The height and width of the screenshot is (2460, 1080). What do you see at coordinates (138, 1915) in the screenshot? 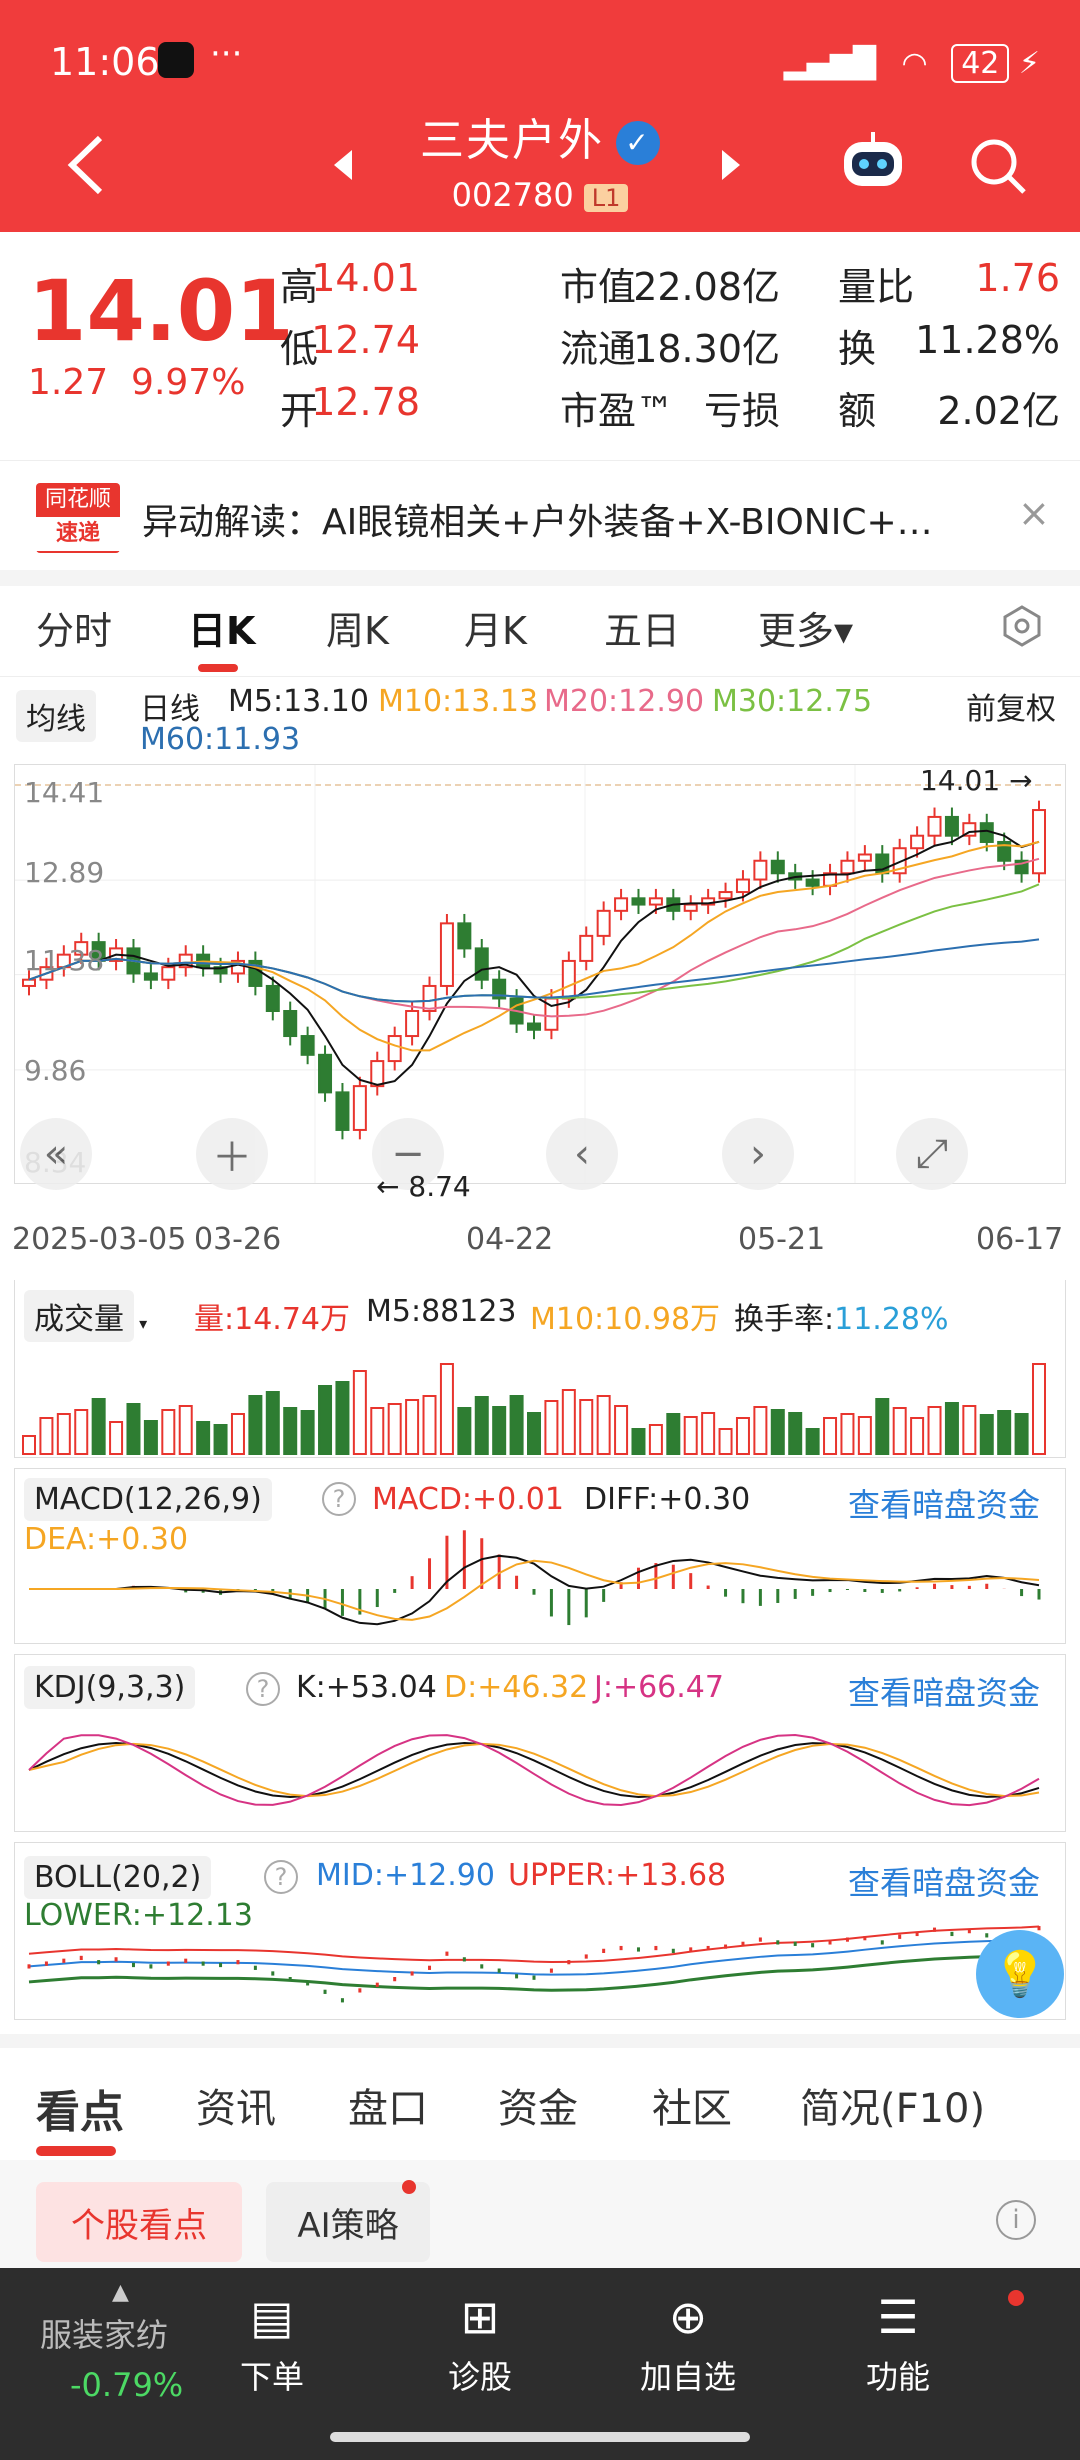
I see `boll-lower: LOWER:+12.13` at bounding box center [138, 1915].